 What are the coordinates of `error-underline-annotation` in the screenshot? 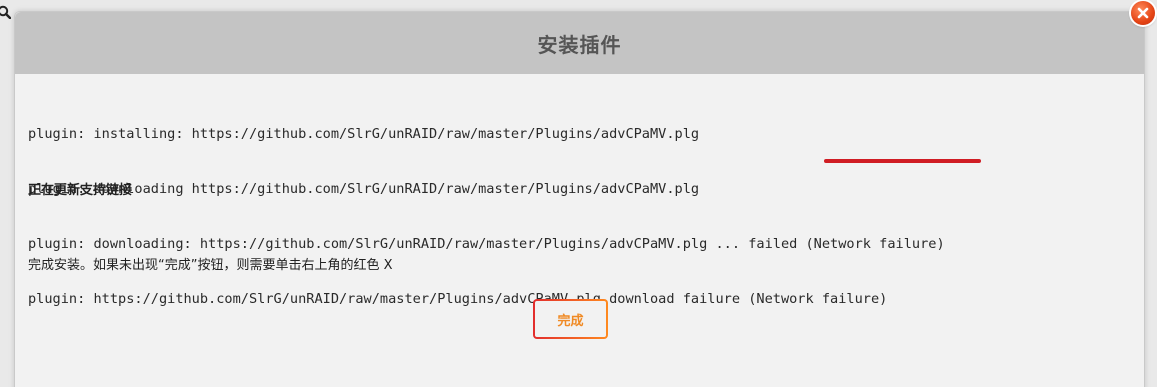 It's located at (902, 161).